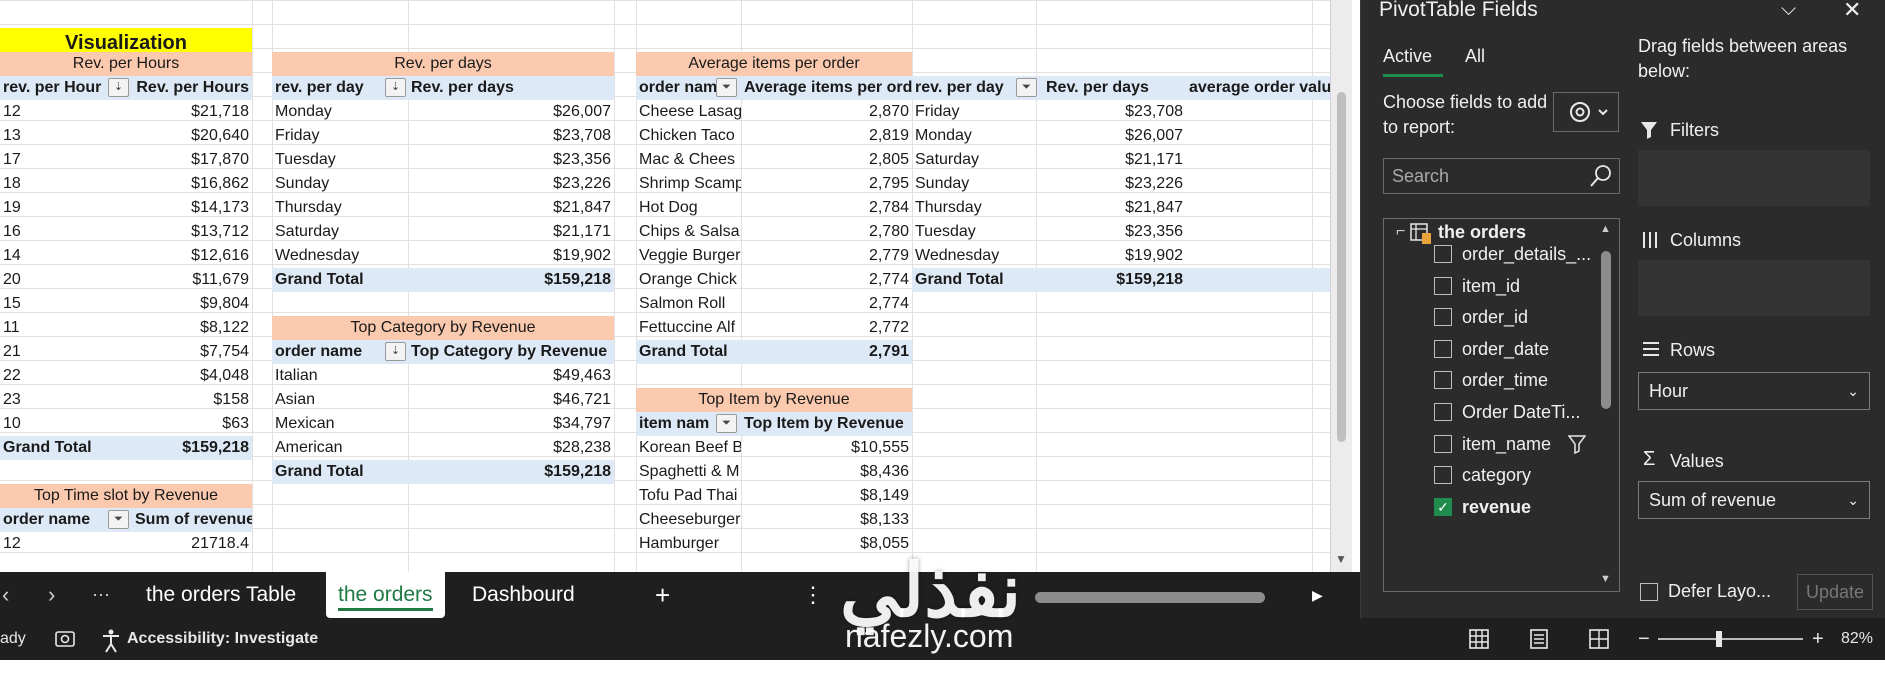 The width and height of the screenshot is (1885, 677). What do you see at coordinates (1317, 595) in the screenshot?
I see `scroll-right-icon: ▶` at bounding box center [1317, 595].